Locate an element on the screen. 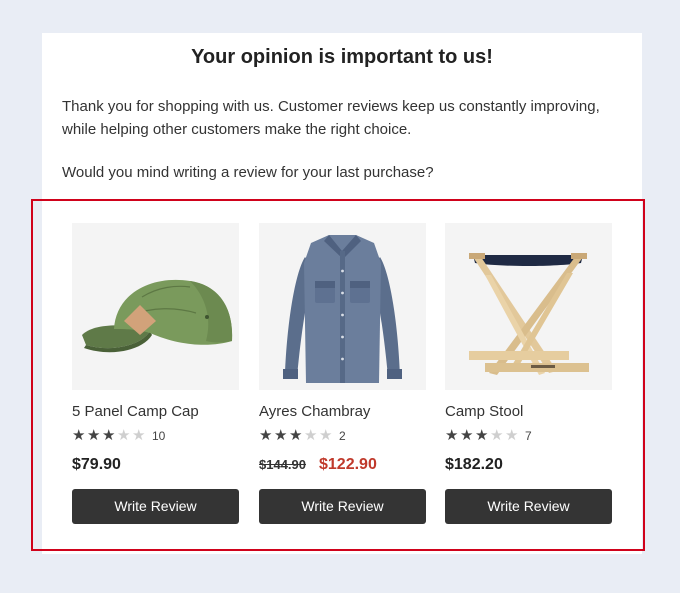 This screenshot has width=680, height=593. green-cap-image is located at coordinates (155, 306).